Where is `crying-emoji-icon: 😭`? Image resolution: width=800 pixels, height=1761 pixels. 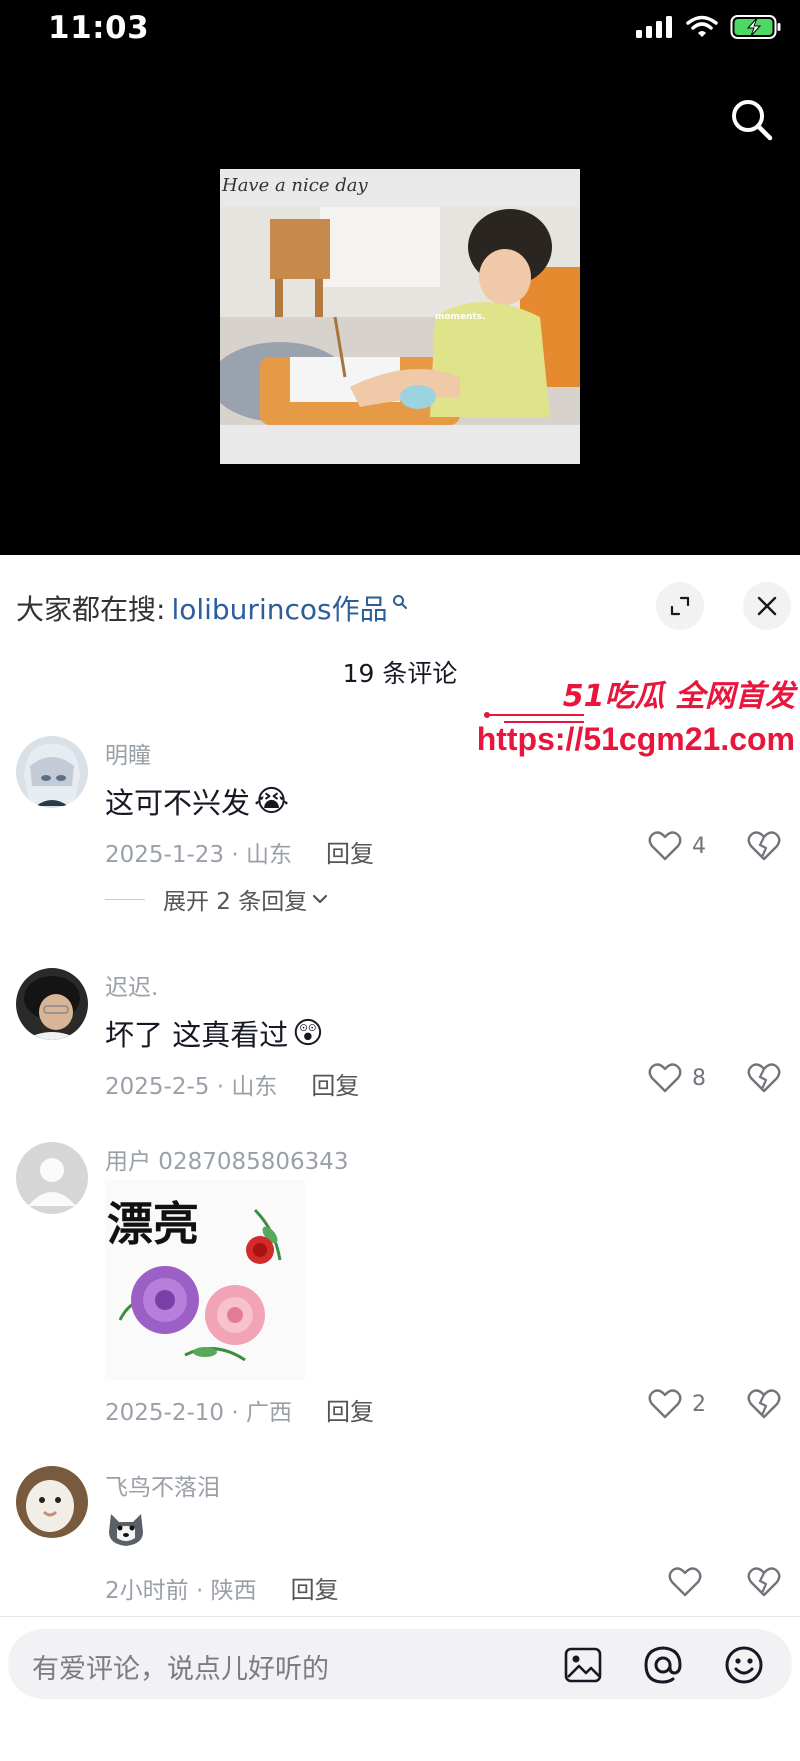
crying-emoji-icon: 😭 is located at coordinates (272, 801).